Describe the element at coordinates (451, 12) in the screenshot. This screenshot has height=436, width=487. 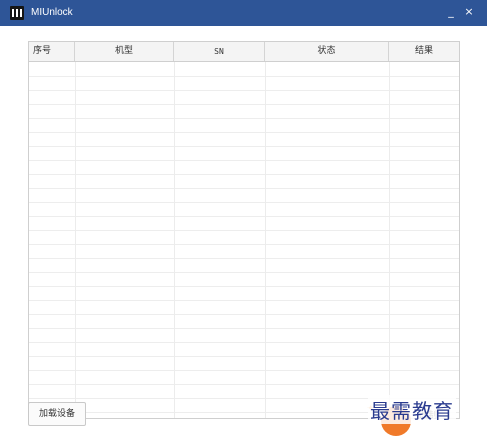
I see `minimize-icon: _` at that location.